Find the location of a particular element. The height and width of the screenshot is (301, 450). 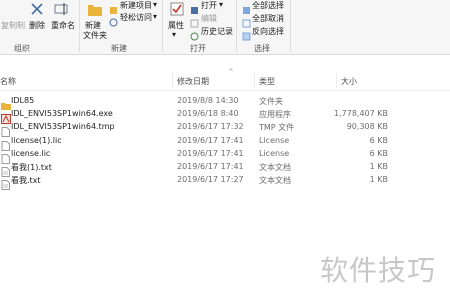

new-folder-label-2: 文件夹 is located at coordinates (95, 35).